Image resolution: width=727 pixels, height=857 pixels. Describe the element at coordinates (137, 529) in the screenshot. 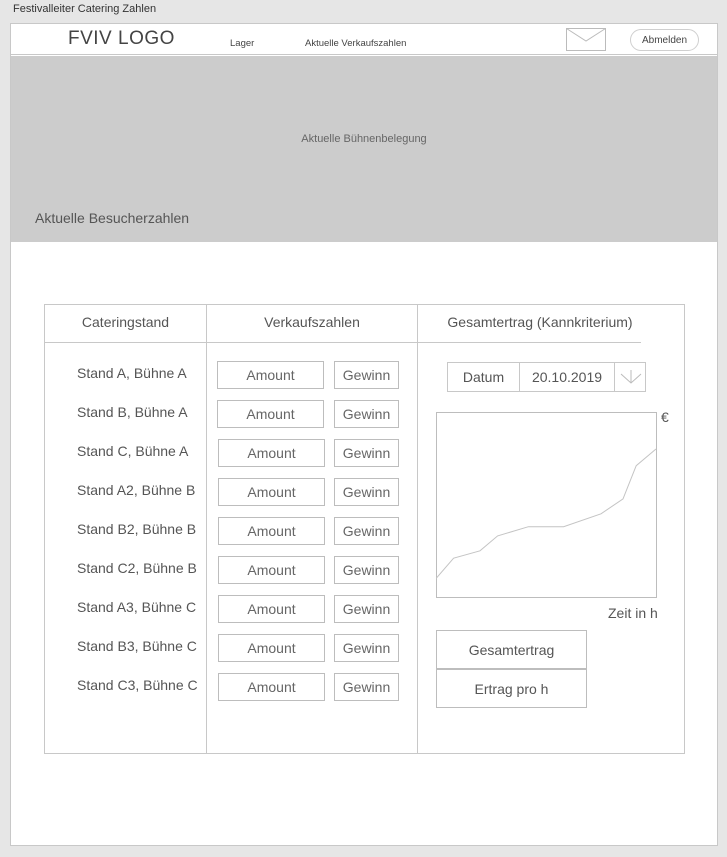

I see `stand-label: Stand B2, Bühne B` at that location.